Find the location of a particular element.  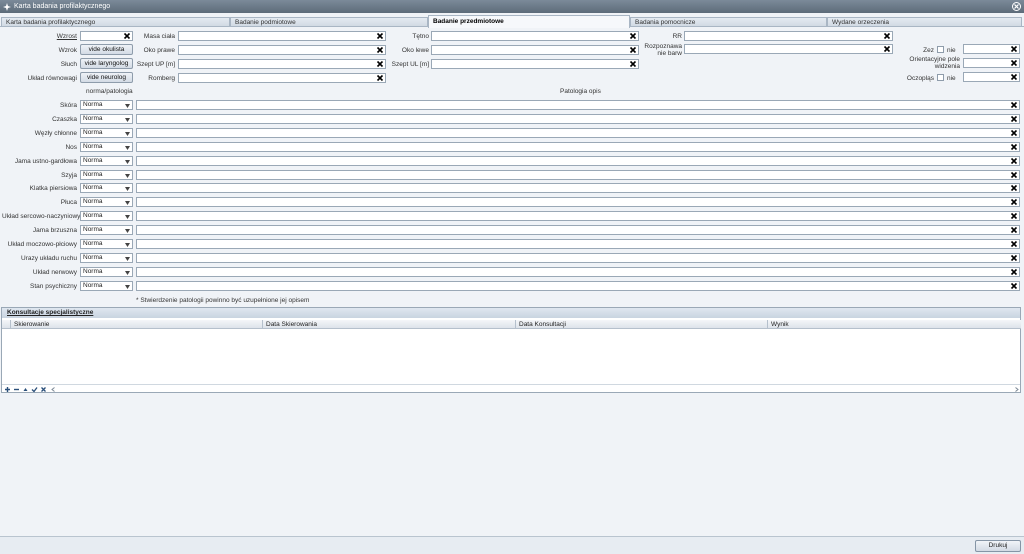

romberg-input is located at coordinates (282, 78).